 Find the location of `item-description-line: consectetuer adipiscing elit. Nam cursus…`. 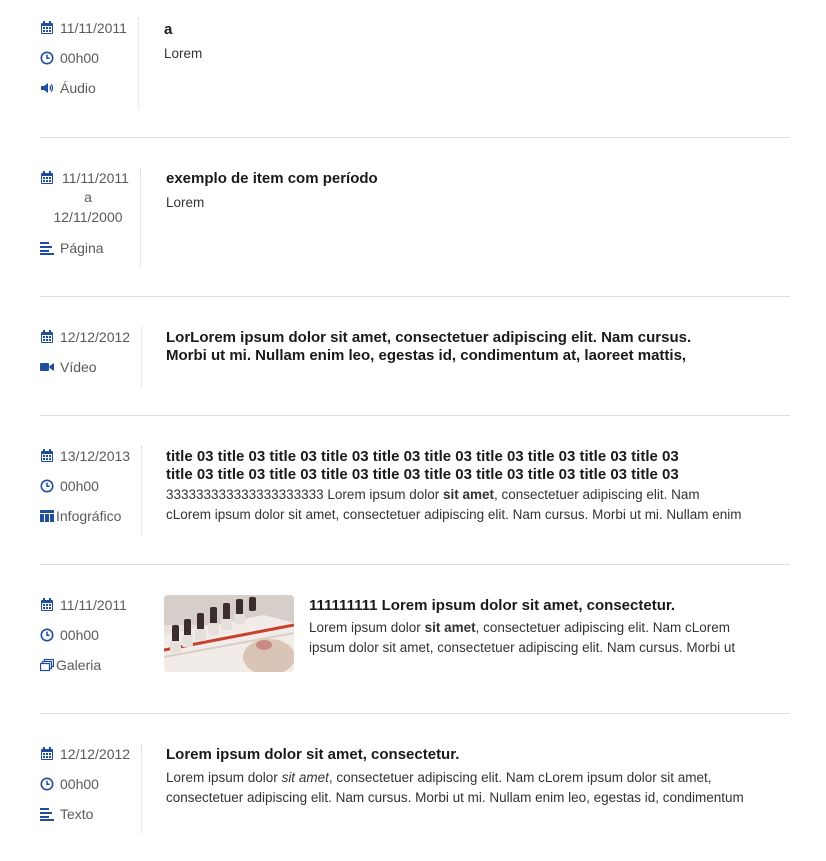

item-description-line: consectetuer adipiscing elit. Nam cursus… is located at coordinates (455, 797).